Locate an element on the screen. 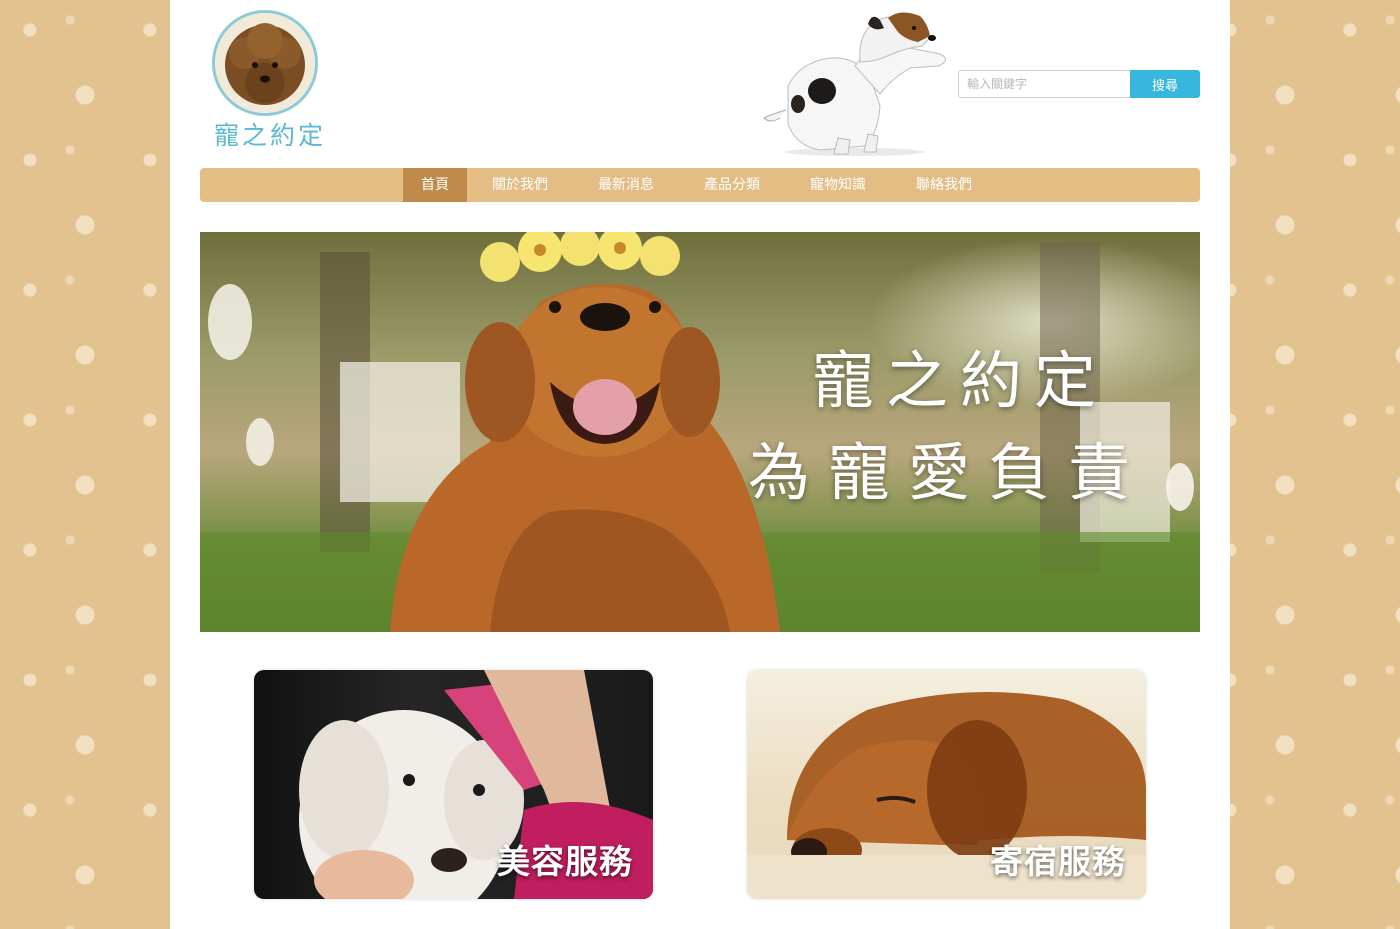 The width and height of the screenshot is (1400, 929). nav-item-about: 關於我們 is located at coordinates (520, 185).